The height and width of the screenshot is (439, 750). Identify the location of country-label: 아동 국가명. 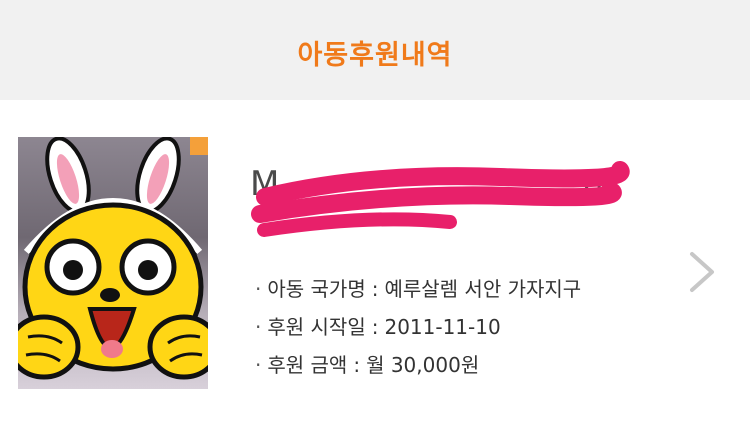
(316, 289).